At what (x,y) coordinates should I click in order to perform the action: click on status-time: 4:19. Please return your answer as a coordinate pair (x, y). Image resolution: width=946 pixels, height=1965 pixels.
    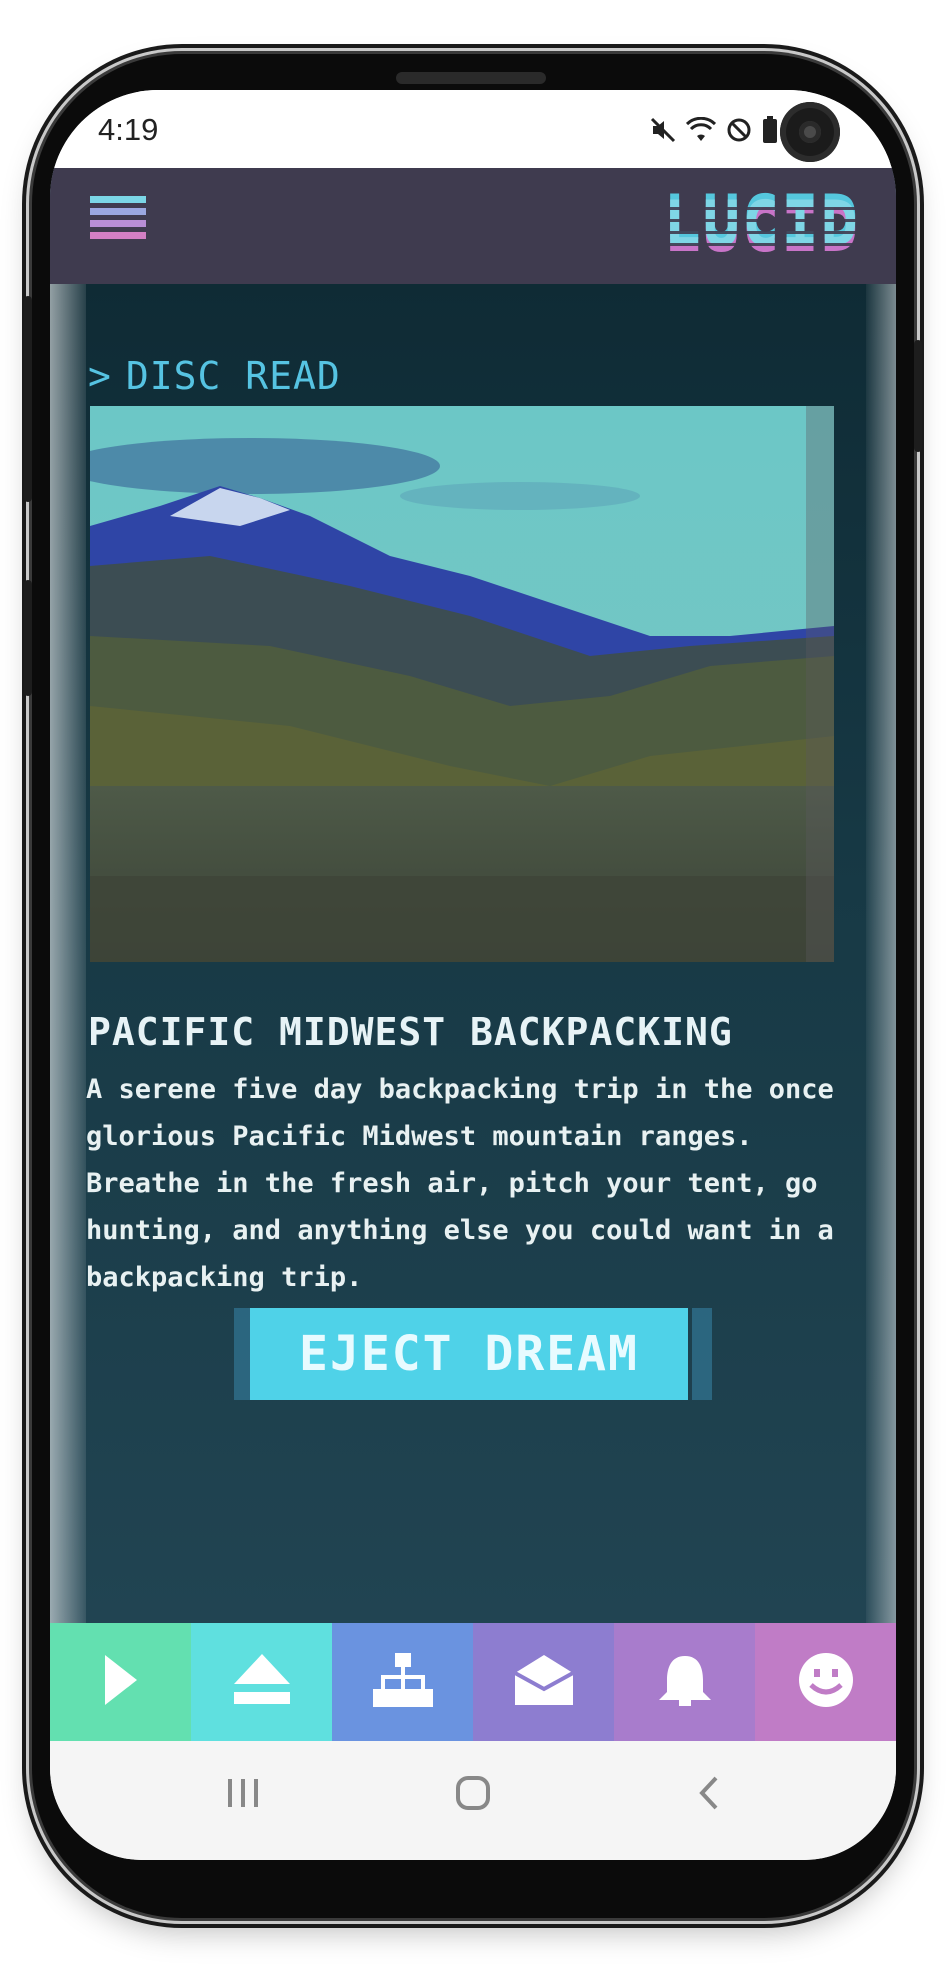
    Looking at the image, I should click on (128, 129).